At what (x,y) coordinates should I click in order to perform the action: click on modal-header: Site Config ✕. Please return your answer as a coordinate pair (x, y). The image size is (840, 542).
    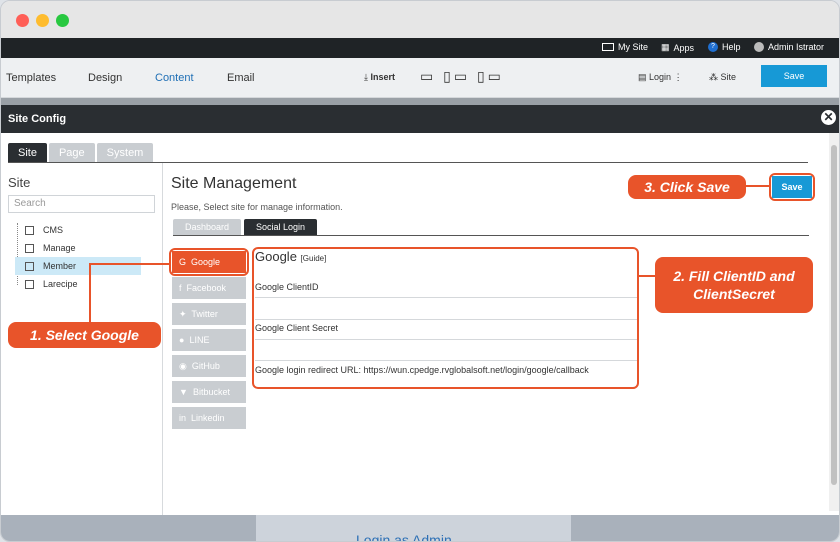
    Looking at the image, I should click on (420, 119).